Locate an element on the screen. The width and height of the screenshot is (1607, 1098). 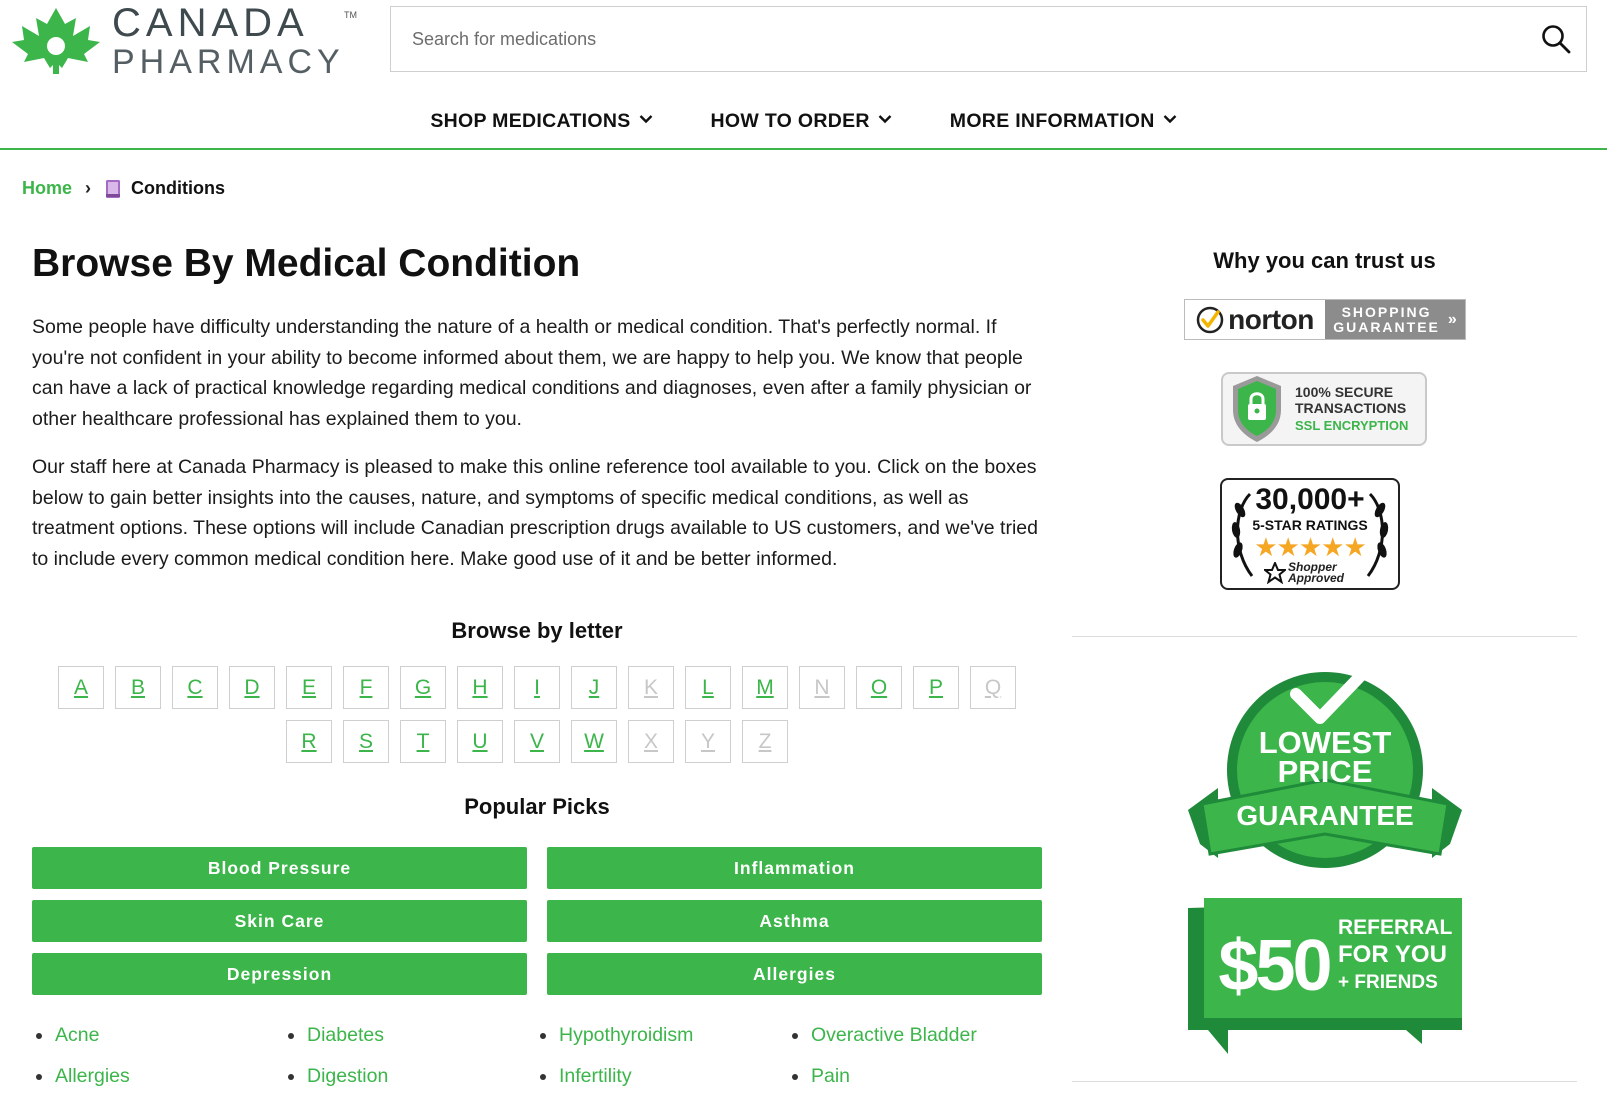
popular-pick-depression: Depression is located at coordinates (279, 974).